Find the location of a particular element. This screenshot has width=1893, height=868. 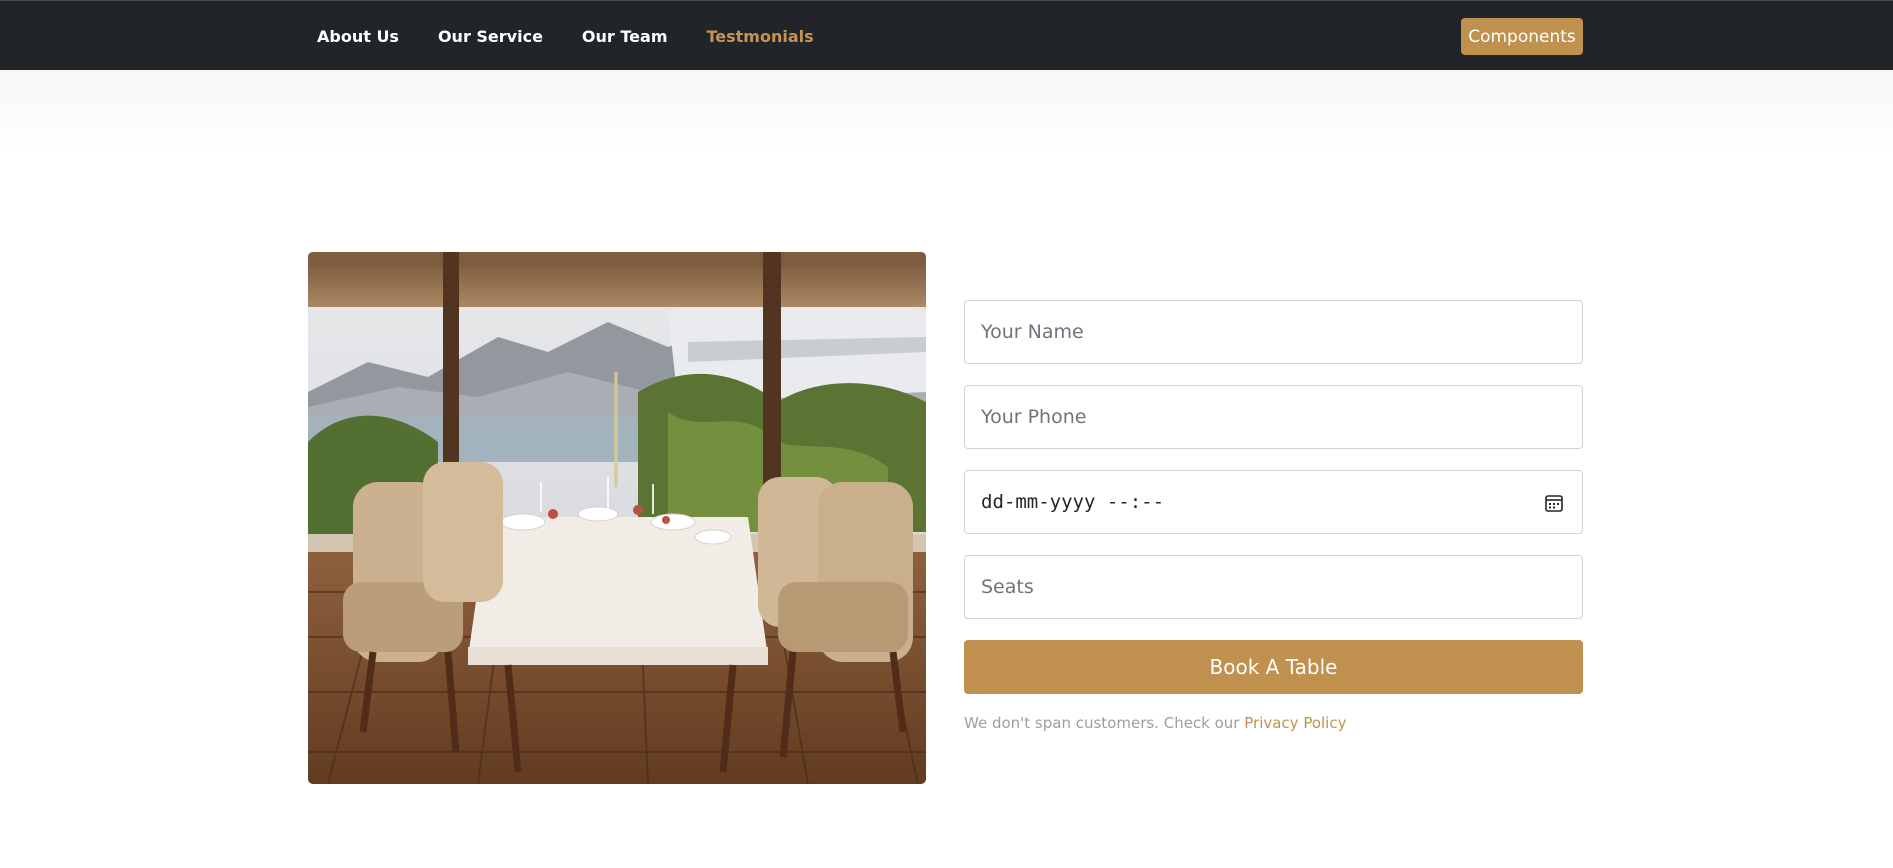

book-table-button: Book A Table is located at coordinates (1273, 667).